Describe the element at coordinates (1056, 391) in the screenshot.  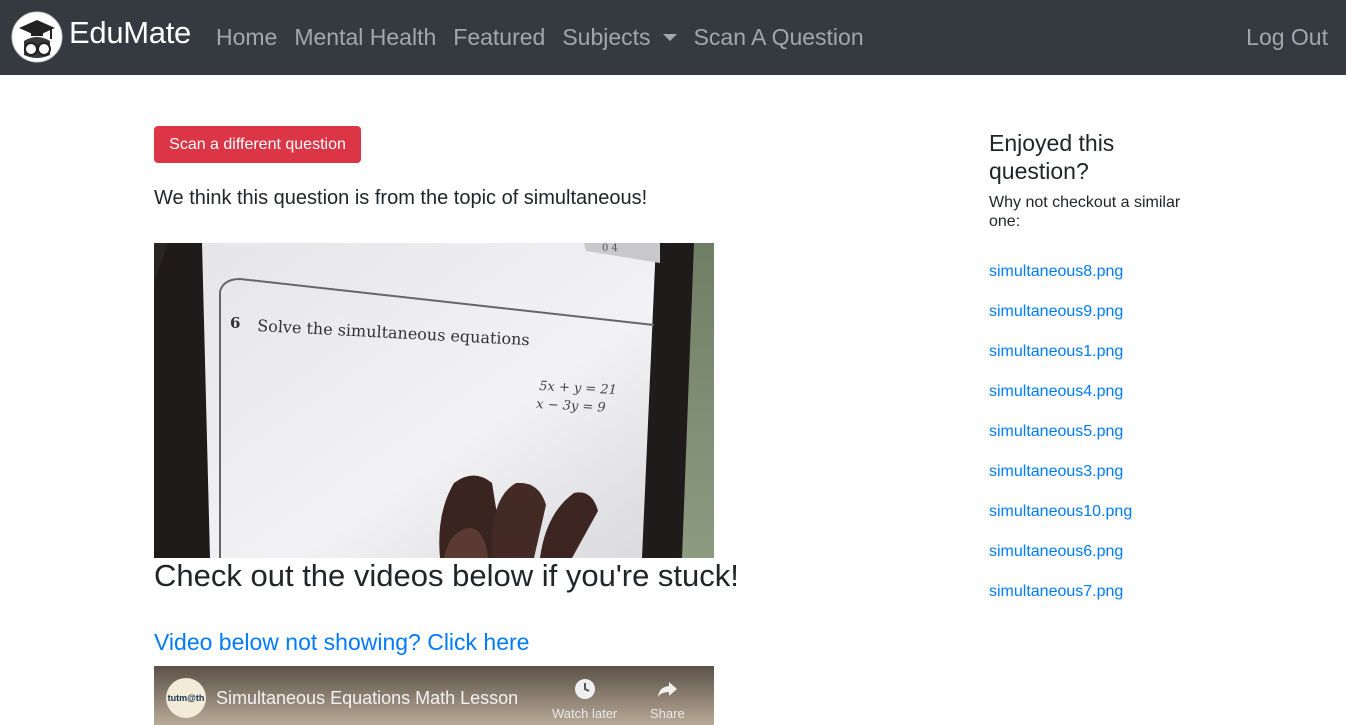
I see `similar-question-link: simultaneous4.png` at that location.